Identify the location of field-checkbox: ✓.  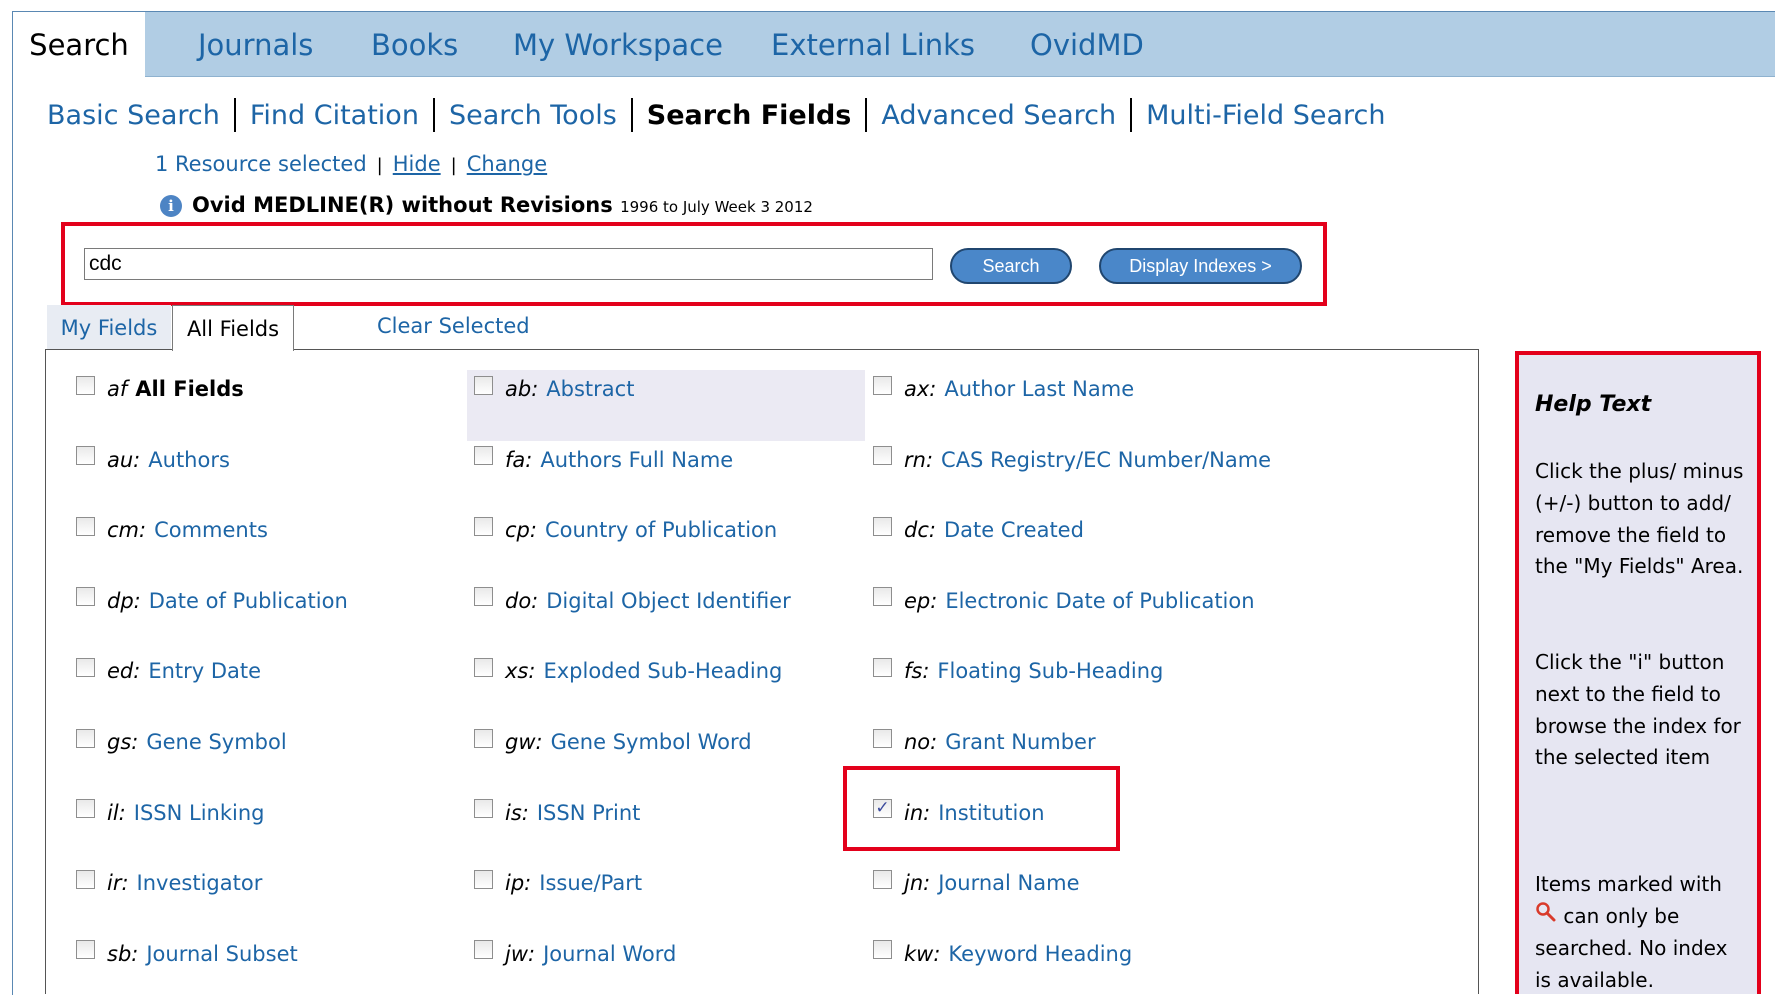
(882, 809).